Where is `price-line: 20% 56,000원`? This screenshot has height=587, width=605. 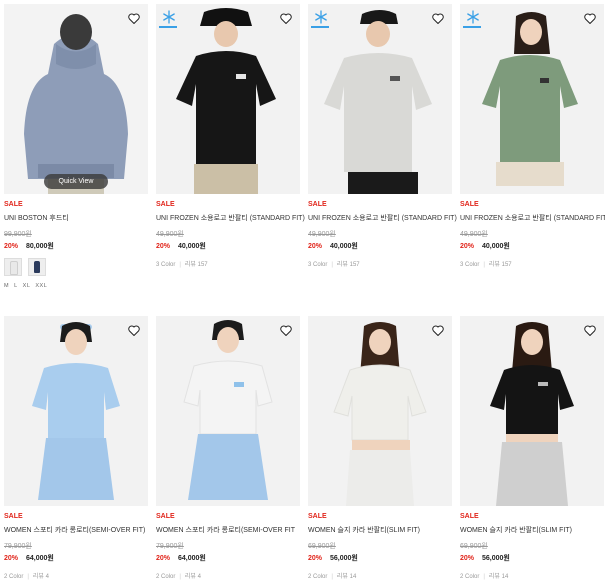 price-line: 20% 56,000원 is located at coordinates (532, 558).